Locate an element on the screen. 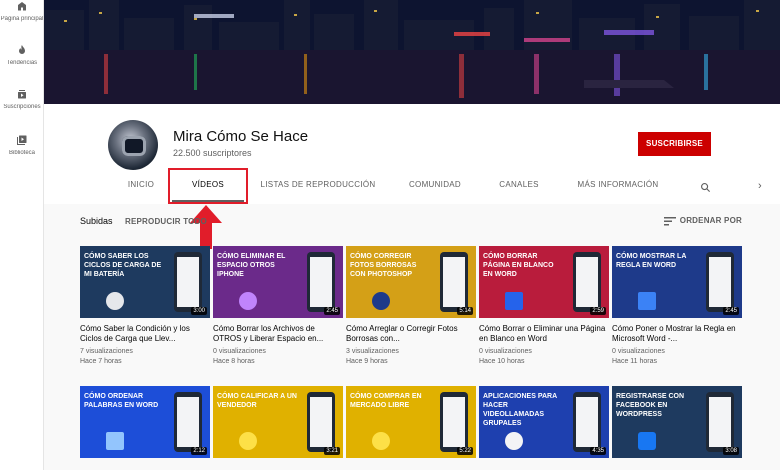 This screenshot has height=470, width=780. library-icon is located at coordinates (22, 140).